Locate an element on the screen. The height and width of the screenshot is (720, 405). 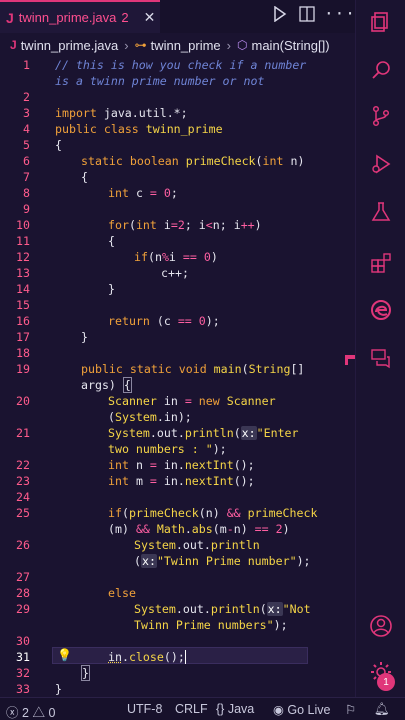
more-actions-icon: ··· is located at coordinates (340, 13).